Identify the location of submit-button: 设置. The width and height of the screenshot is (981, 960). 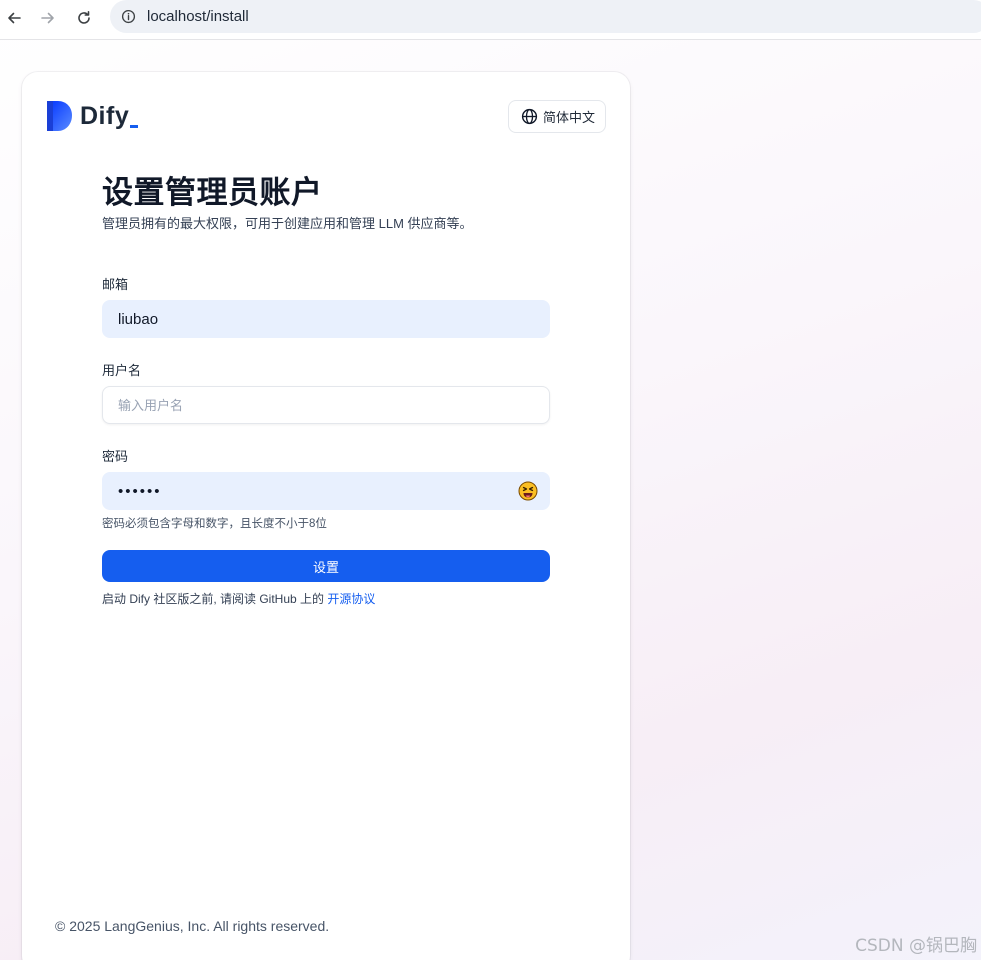
(326, 566).